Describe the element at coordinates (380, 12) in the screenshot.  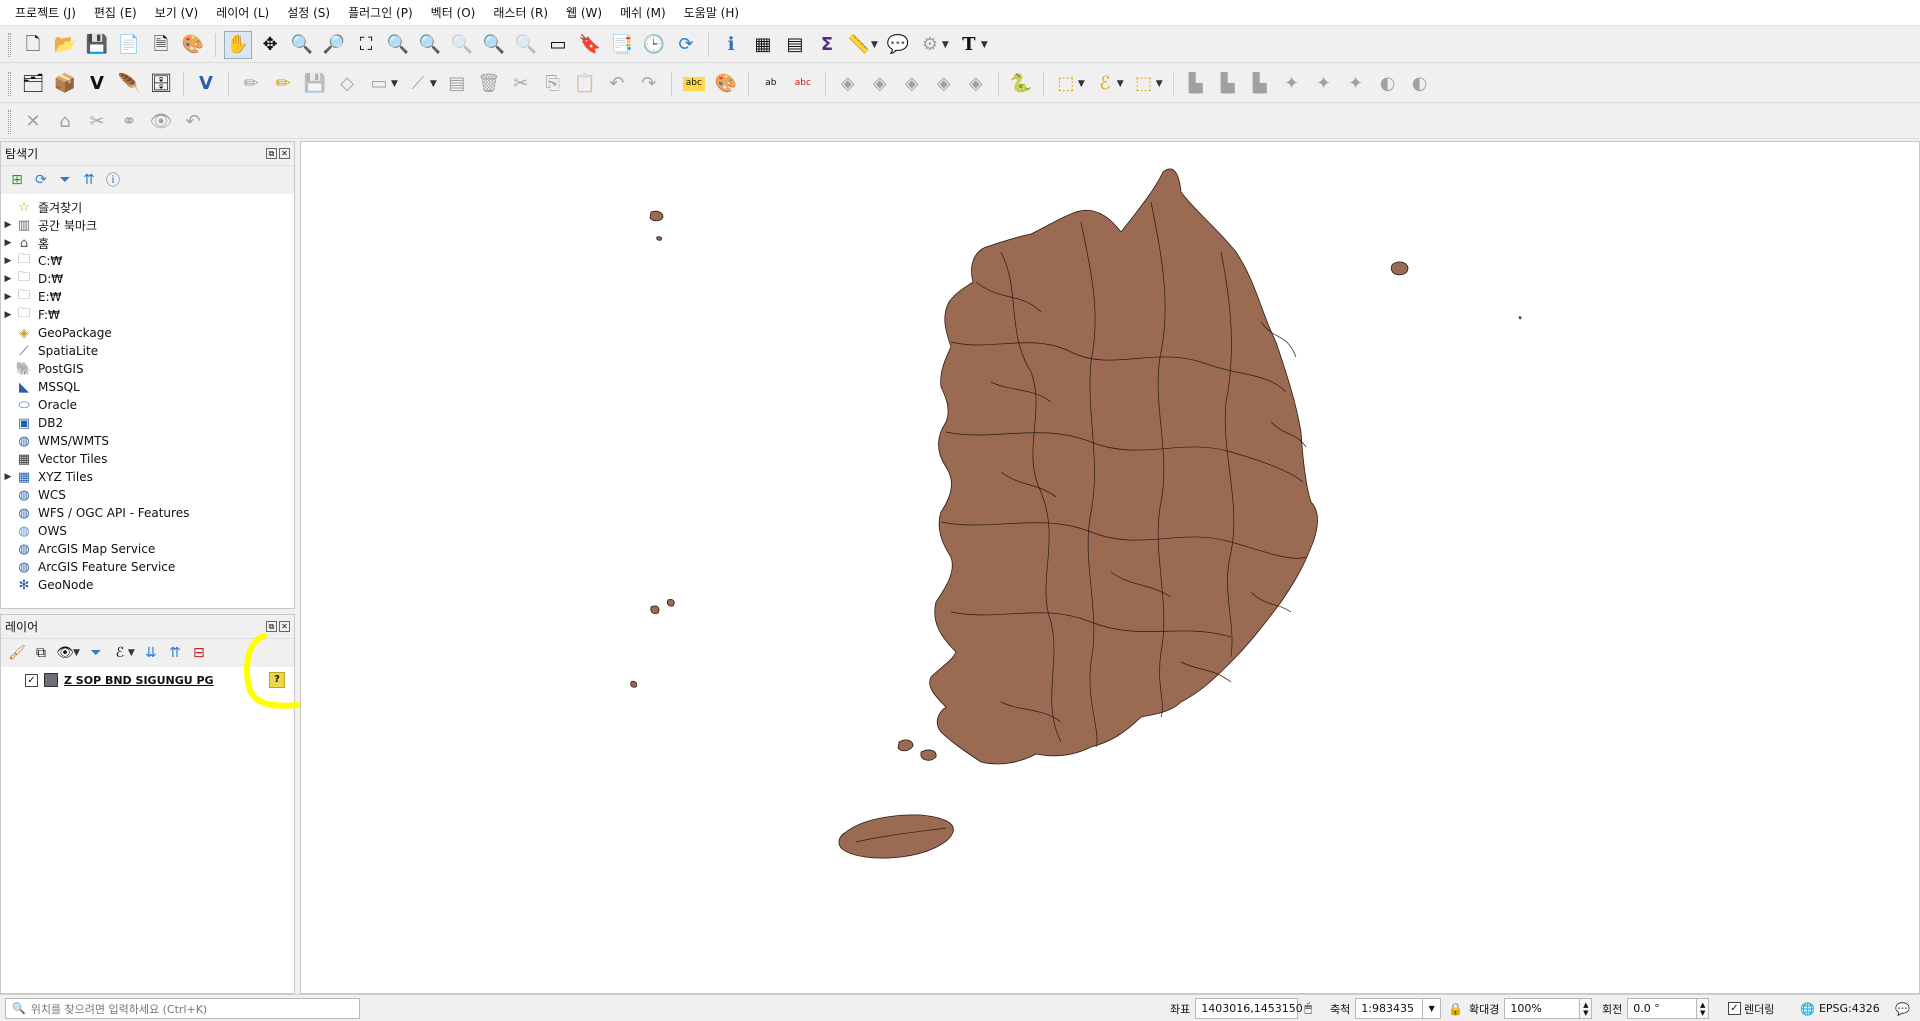
I see `menu-item-5: 플러그인 (P)` at that location.